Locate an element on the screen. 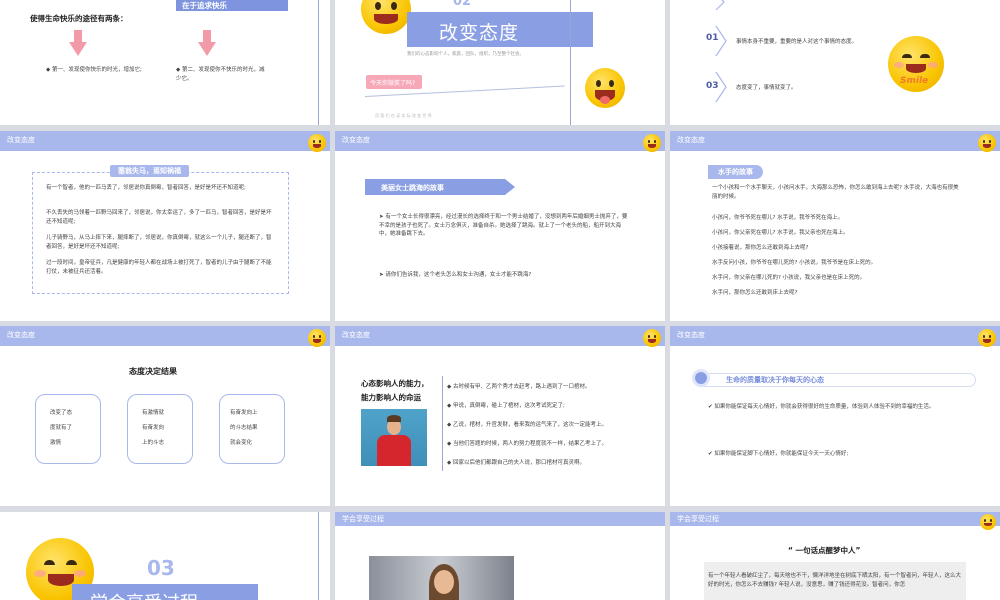 The image size is (1000, 600). section-number: 02 is located at coordinates (462, 4).